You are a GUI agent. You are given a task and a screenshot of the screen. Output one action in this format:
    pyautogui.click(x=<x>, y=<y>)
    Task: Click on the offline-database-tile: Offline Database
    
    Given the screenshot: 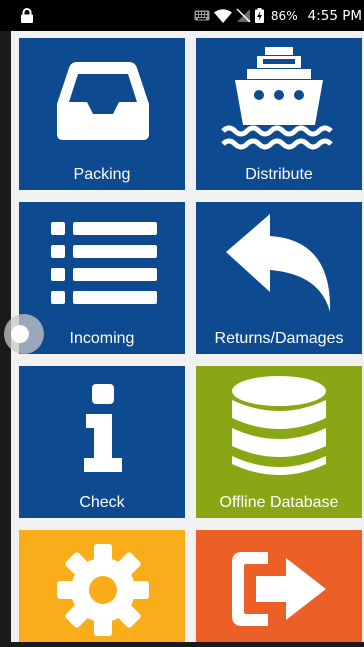 What is the action you would take?
    pyautogui.click(x=279, y=442)
    